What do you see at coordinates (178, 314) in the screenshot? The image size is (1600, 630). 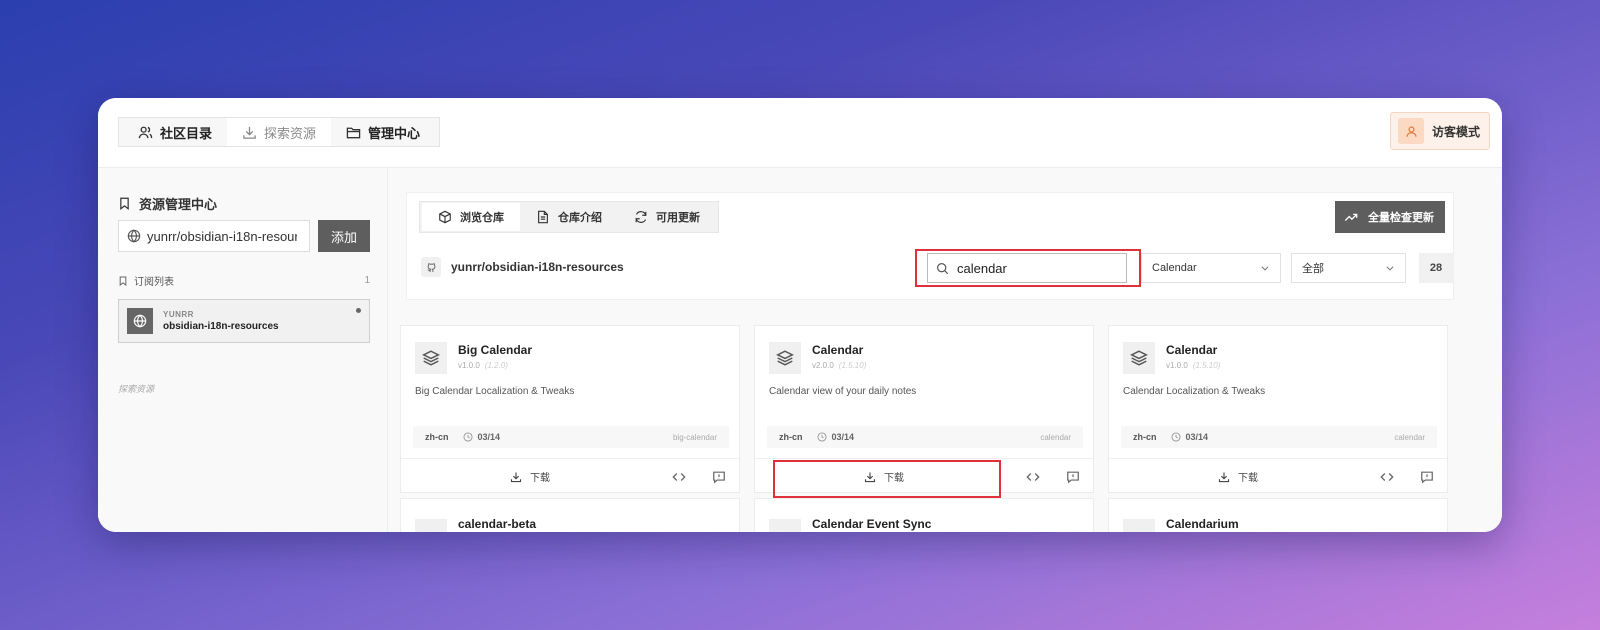 I see `subscription-owner: YUNRR` at bounding box center [178, 314].